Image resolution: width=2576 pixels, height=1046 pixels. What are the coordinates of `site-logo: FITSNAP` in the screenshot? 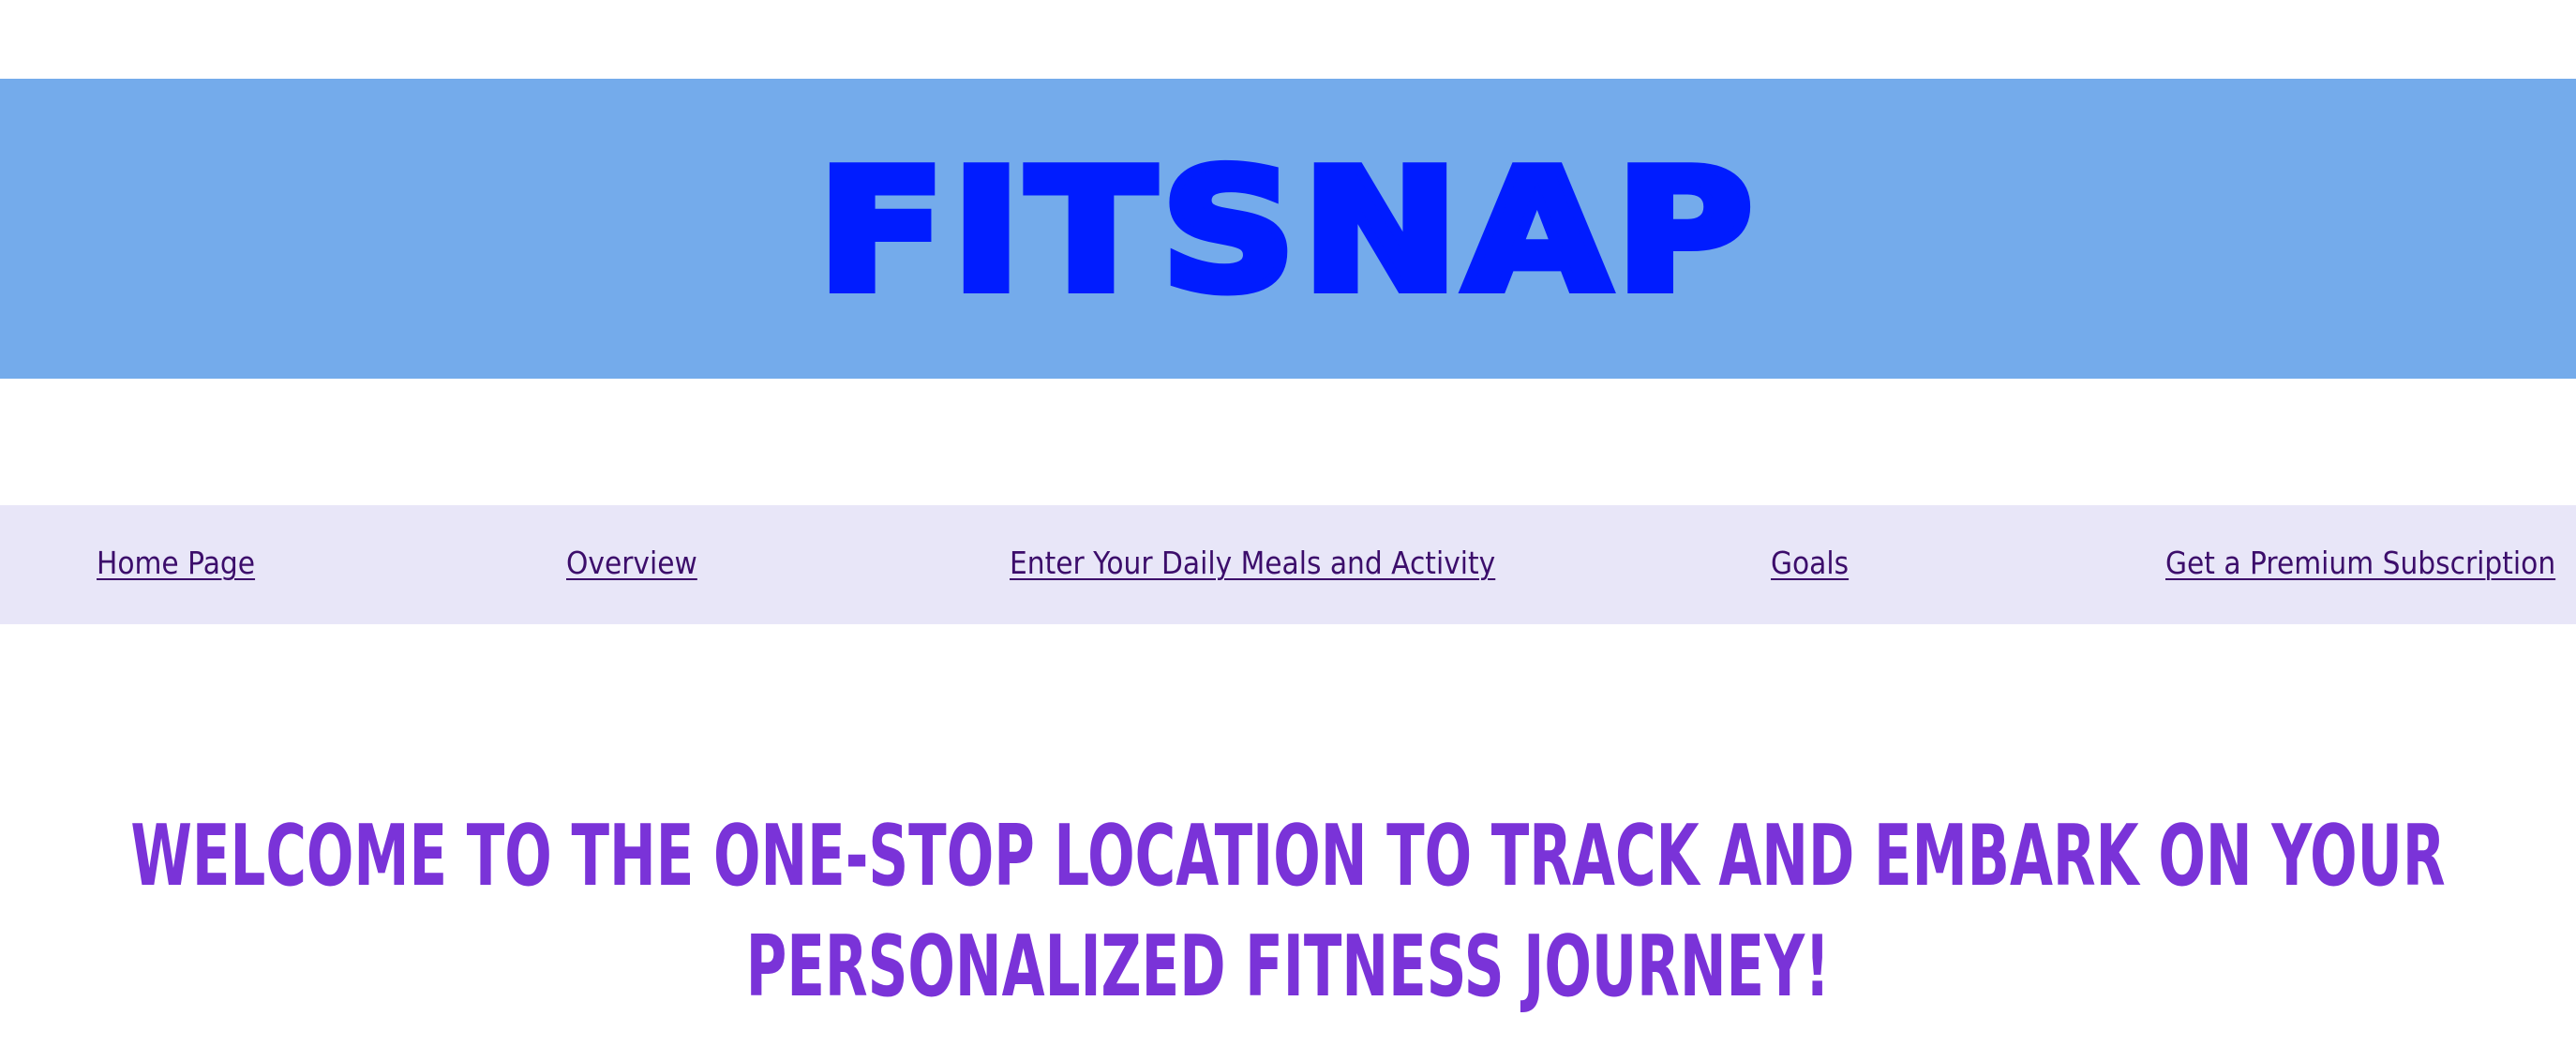 It's located at (1286, 231).